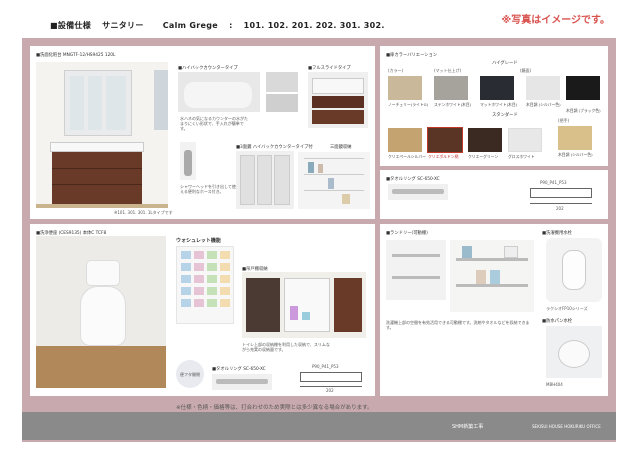  What do you see at coordinates (566, 426) in the screenshot?
I see `footer-office: SEKISUI HOUSE HOKURIKU OFFICE` at bounding box center [566, 426].